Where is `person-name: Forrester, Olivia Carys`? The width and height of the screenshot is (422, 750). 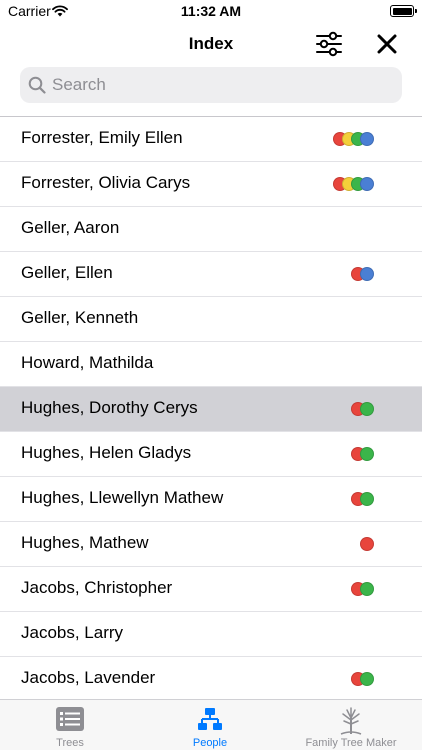 person-name: Forrester, Olivia Carys is located at coordinates (106, 182).